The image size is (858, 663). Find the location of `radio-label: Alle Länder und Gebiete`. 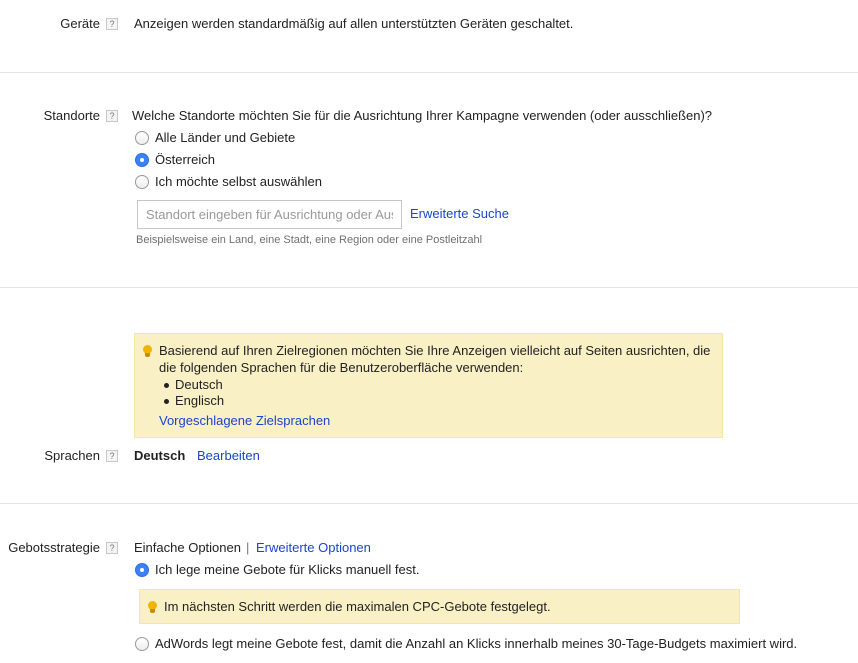

radio-label: Alle Länder und Gebiete is located at coordinates (225, 137).